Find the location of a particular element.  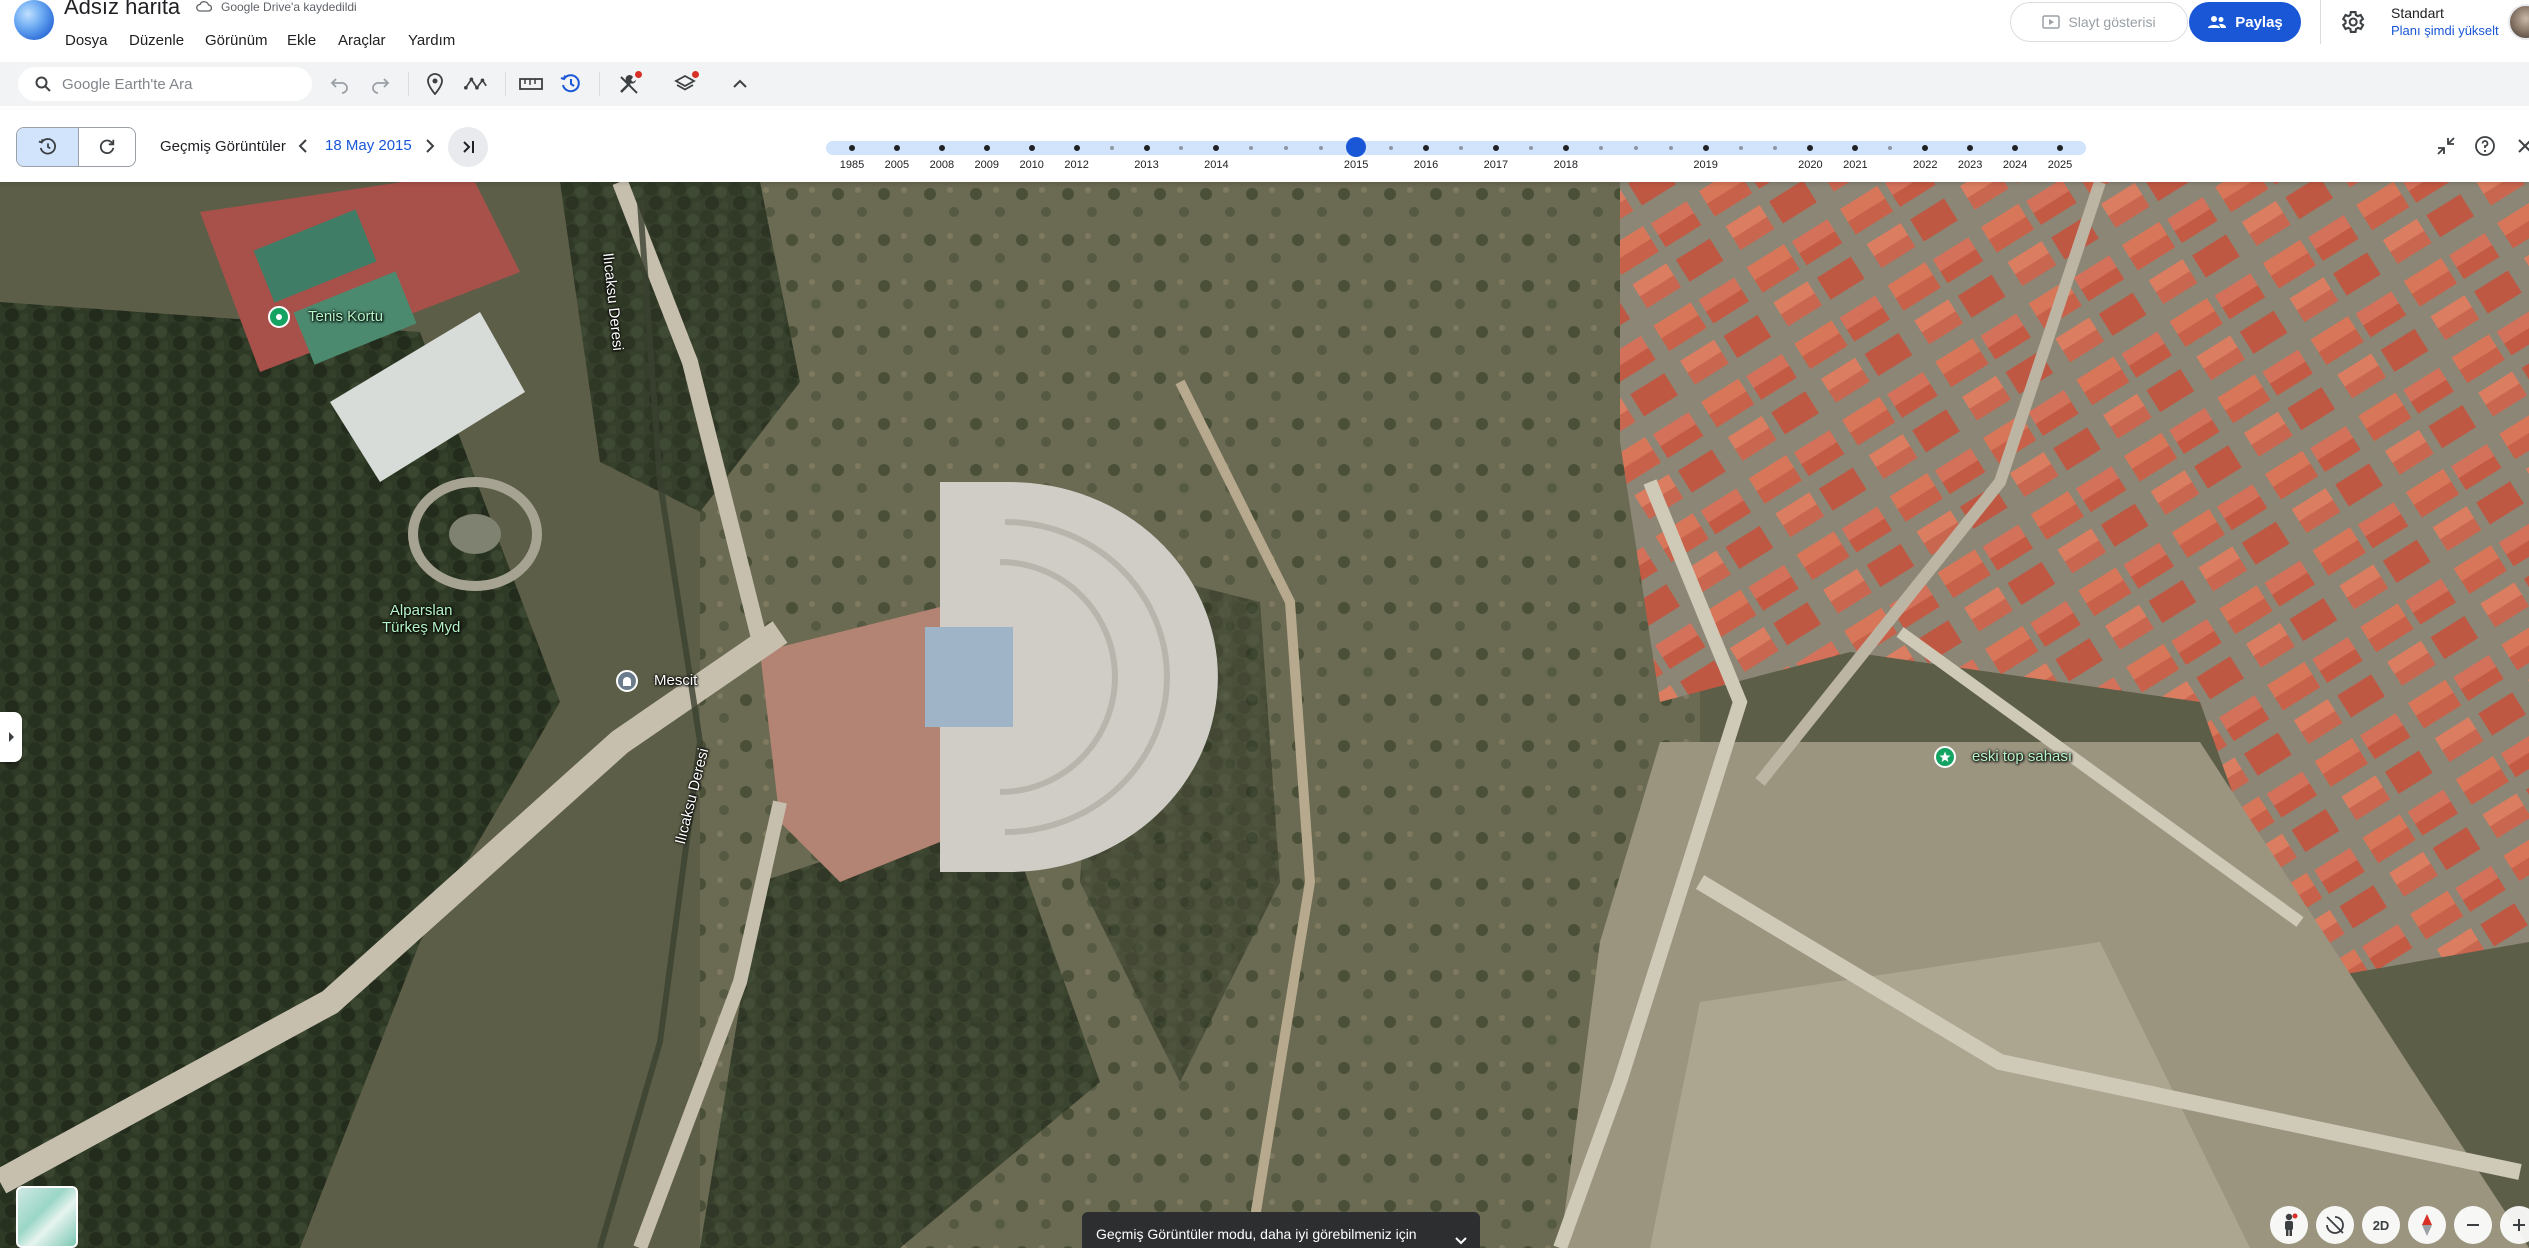

side-panel-toggle is located at coordinates (11, 737).